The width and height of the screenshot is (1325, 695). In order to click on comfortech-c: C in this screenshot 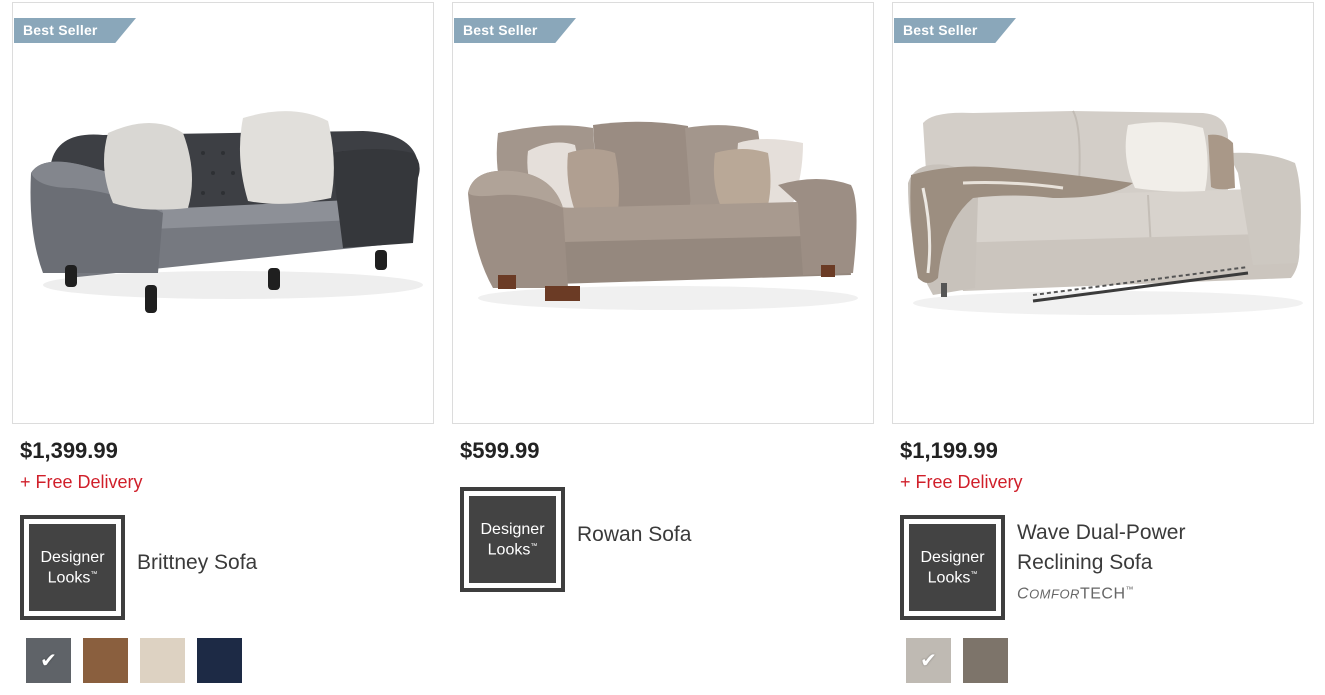, I will do `click(1023, 594)`.